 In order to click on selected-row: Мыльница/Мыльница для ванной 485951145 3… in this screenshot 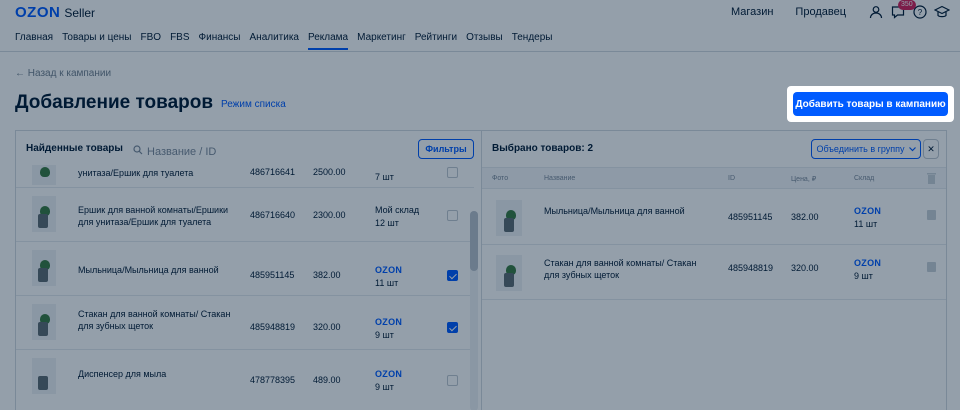, I will do `click(714, 217)`.